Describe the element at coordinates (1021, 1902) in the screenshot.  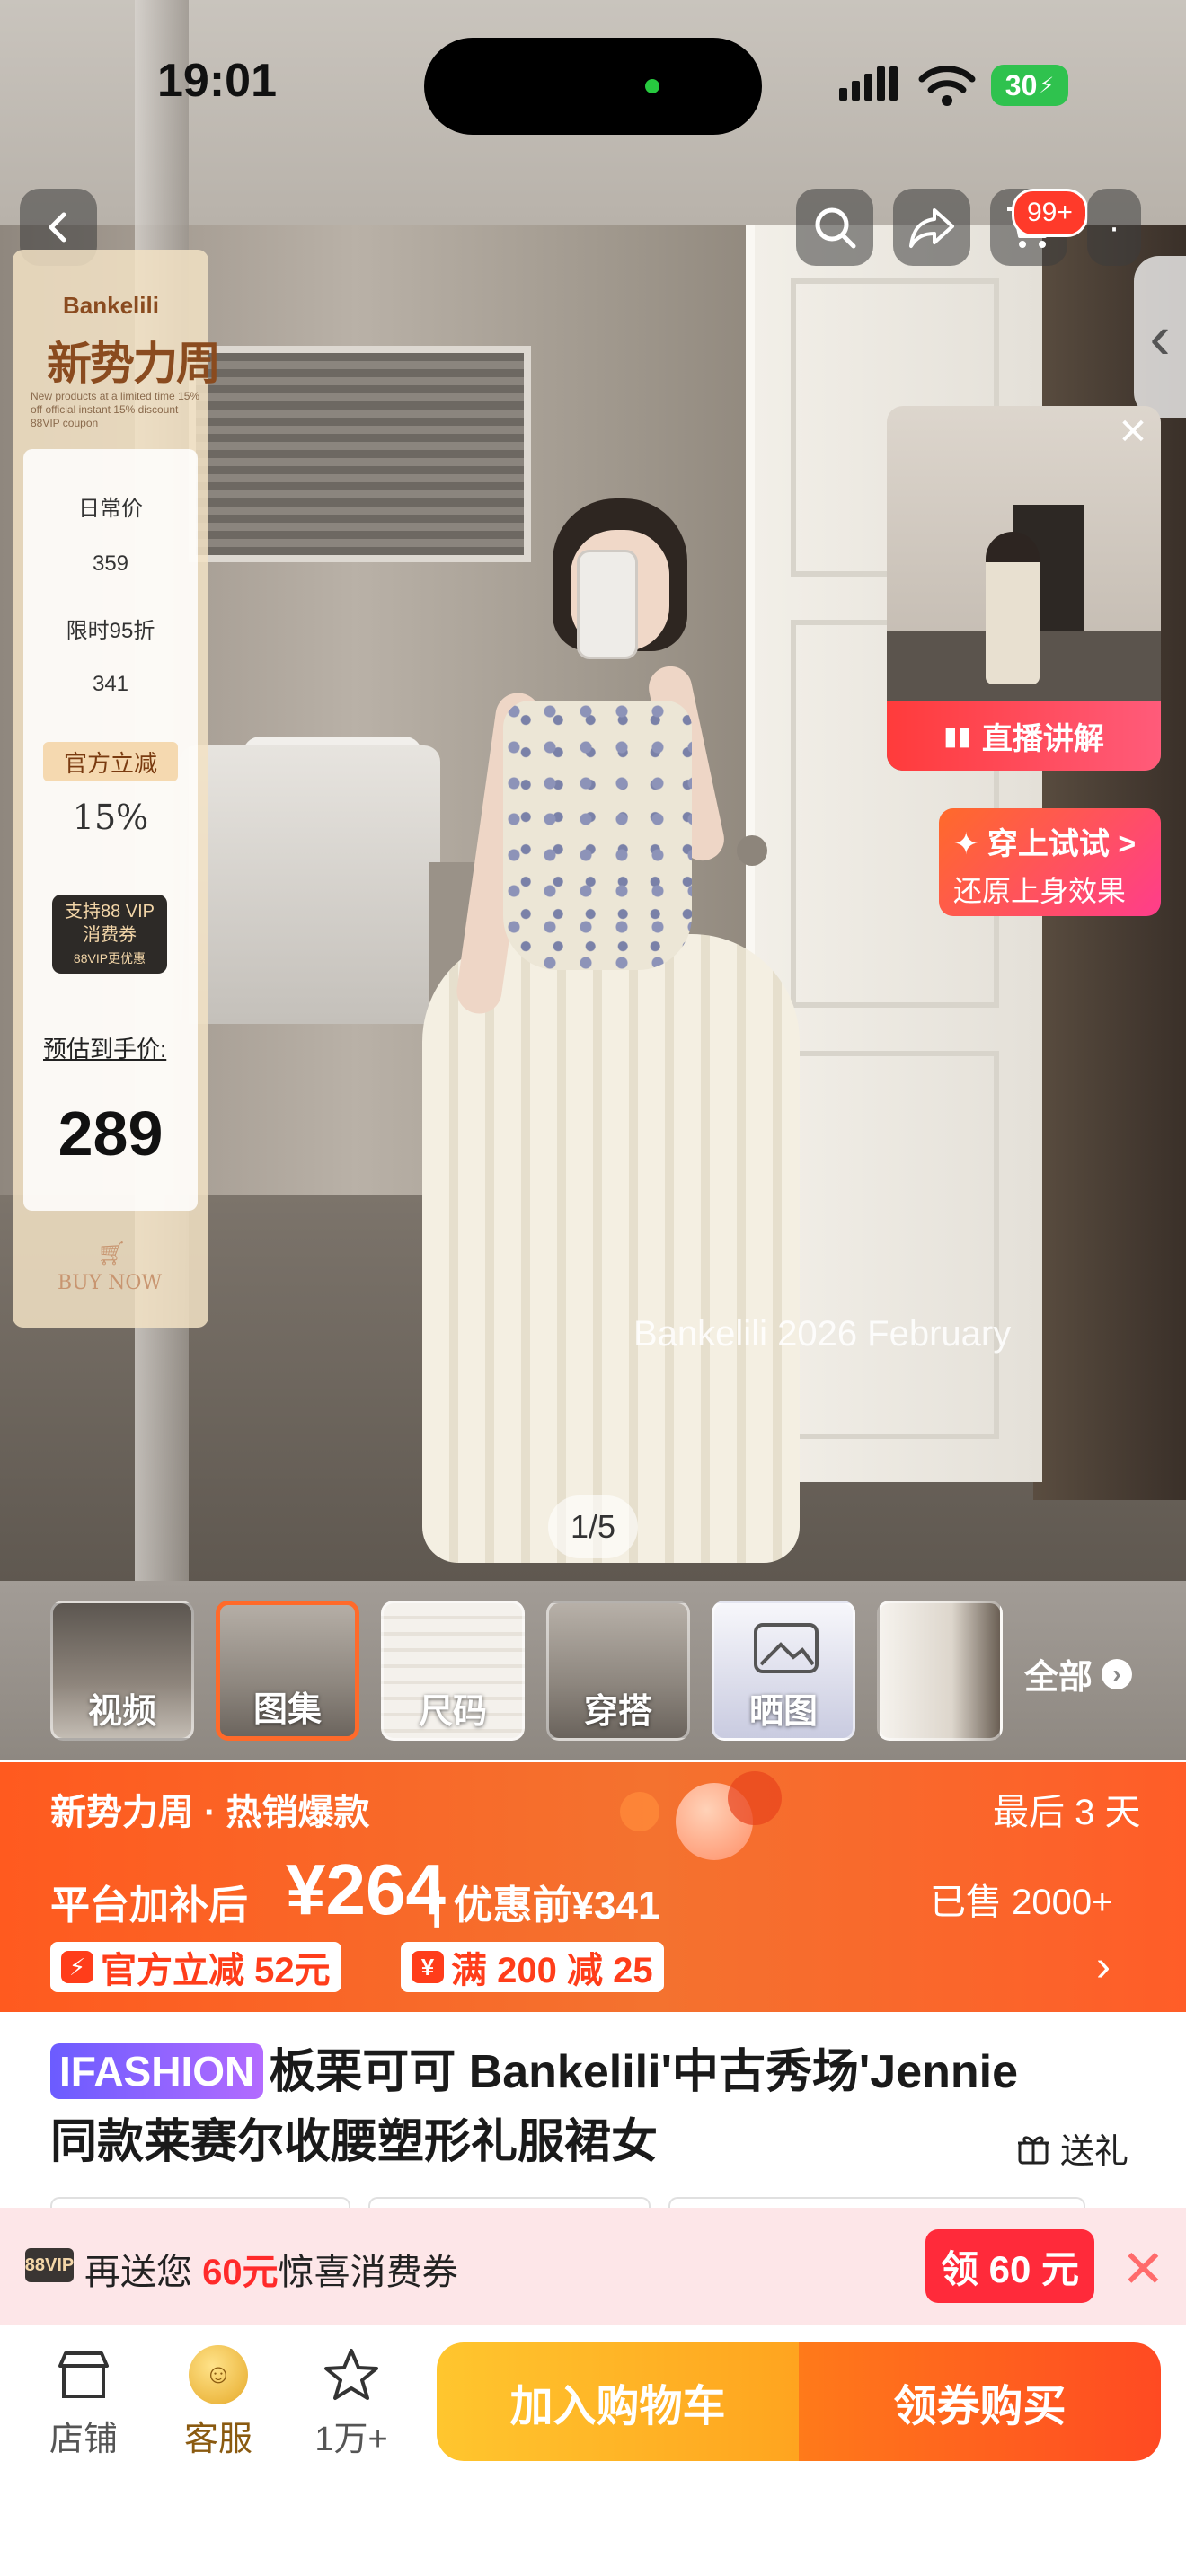
I see `sold-count: 已售 2000+` at that location.